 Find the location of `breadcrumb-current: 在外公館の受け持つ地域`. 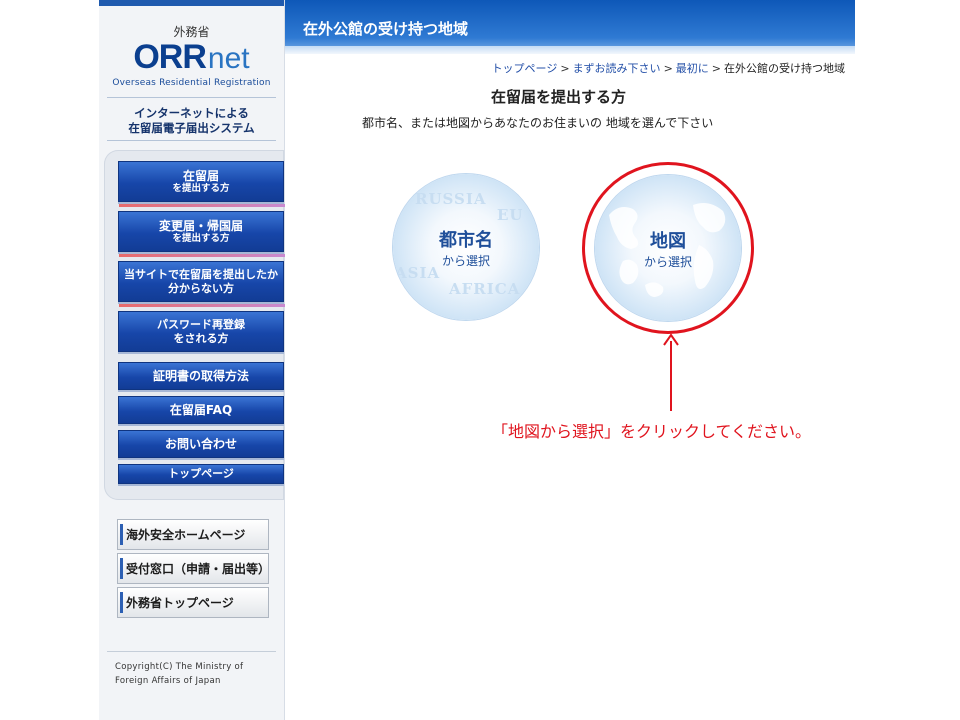

breadcrumb-current: 在外公館の受け持つ地域 is located at coordinates (784, 68).